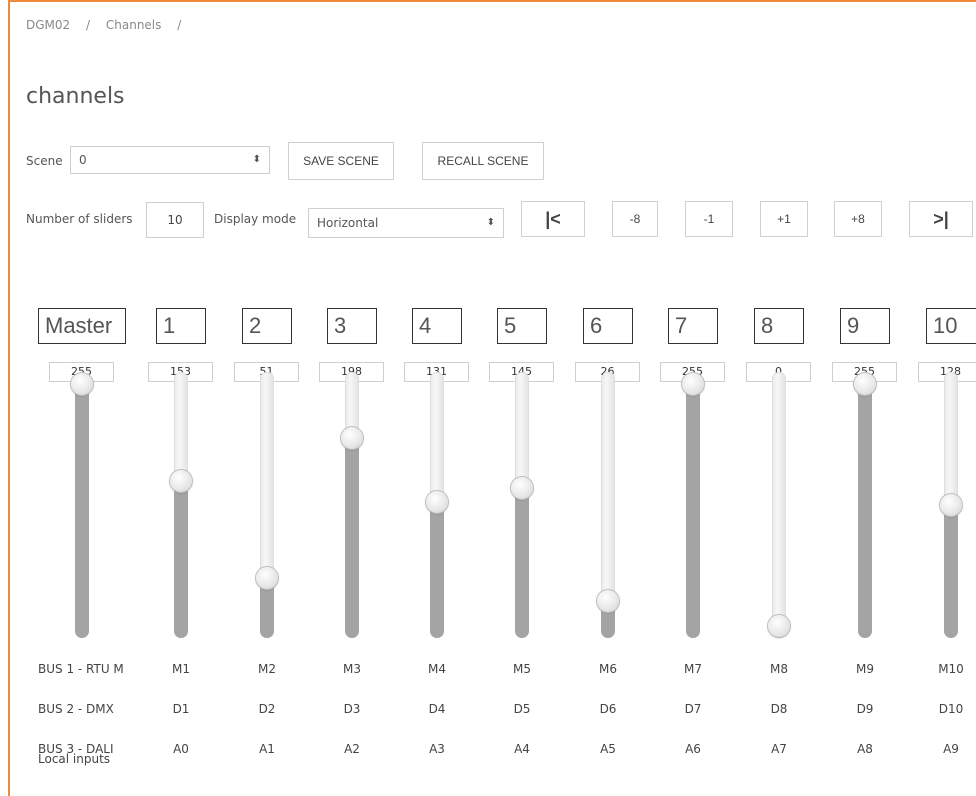 This screenshot has height=796, width=976. I want to click on bus-address: A5, so click(608, 749).